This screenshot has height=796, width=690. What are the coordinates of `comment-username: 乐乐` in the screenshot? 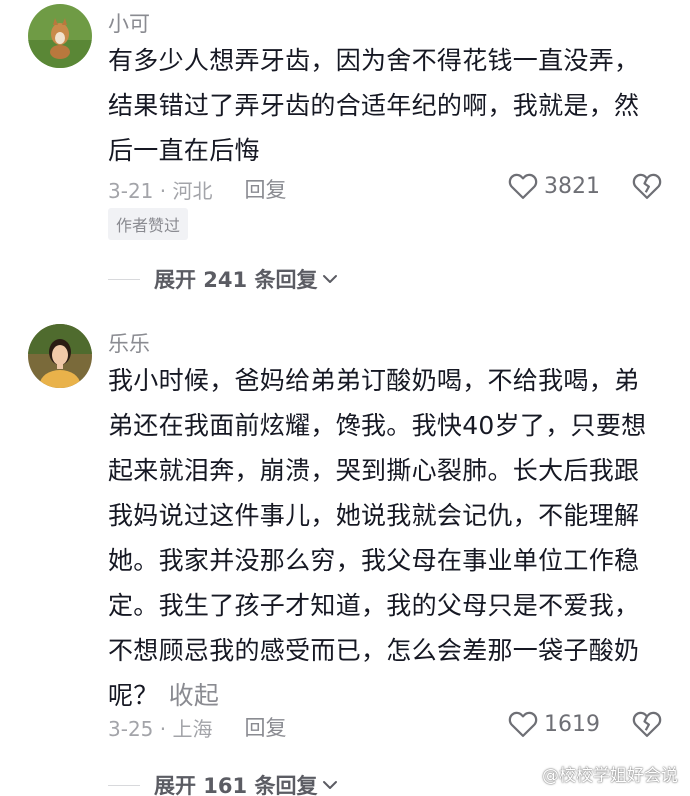 It's located at (129, 343).